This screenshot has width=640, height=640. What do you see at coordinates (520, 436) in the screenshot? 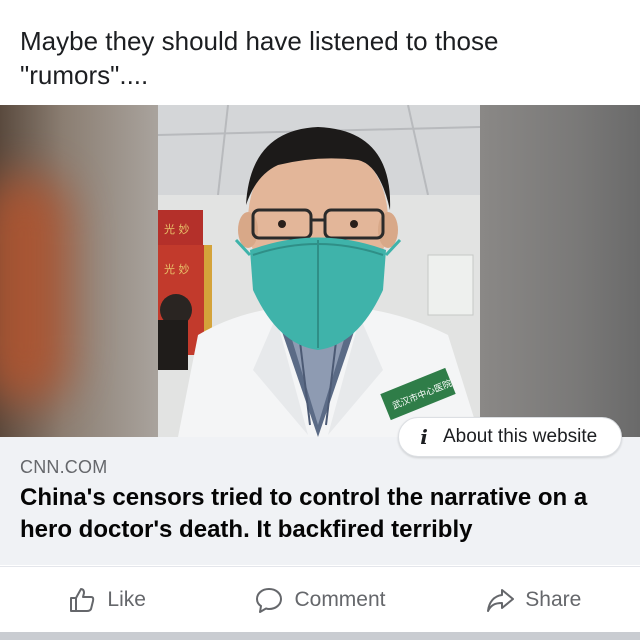
I see `about-this-website-label: About this website` at bounding box center [520, 436].